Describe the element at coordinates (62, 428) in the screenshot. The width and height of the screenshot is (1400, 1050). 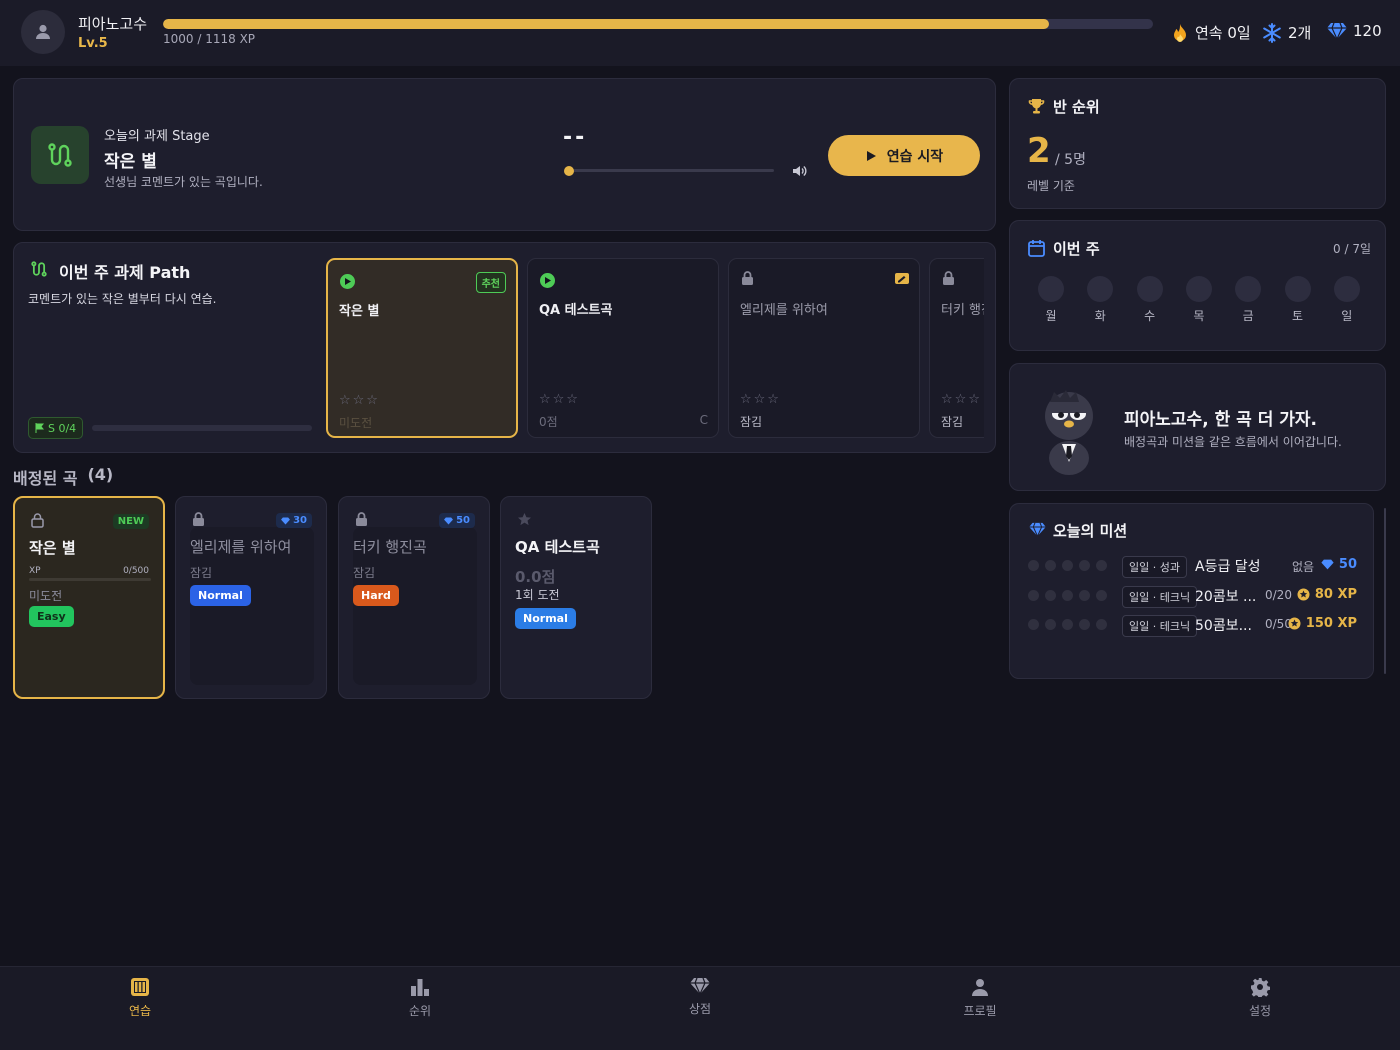
I see `flag-text: S 0/4` at that location.